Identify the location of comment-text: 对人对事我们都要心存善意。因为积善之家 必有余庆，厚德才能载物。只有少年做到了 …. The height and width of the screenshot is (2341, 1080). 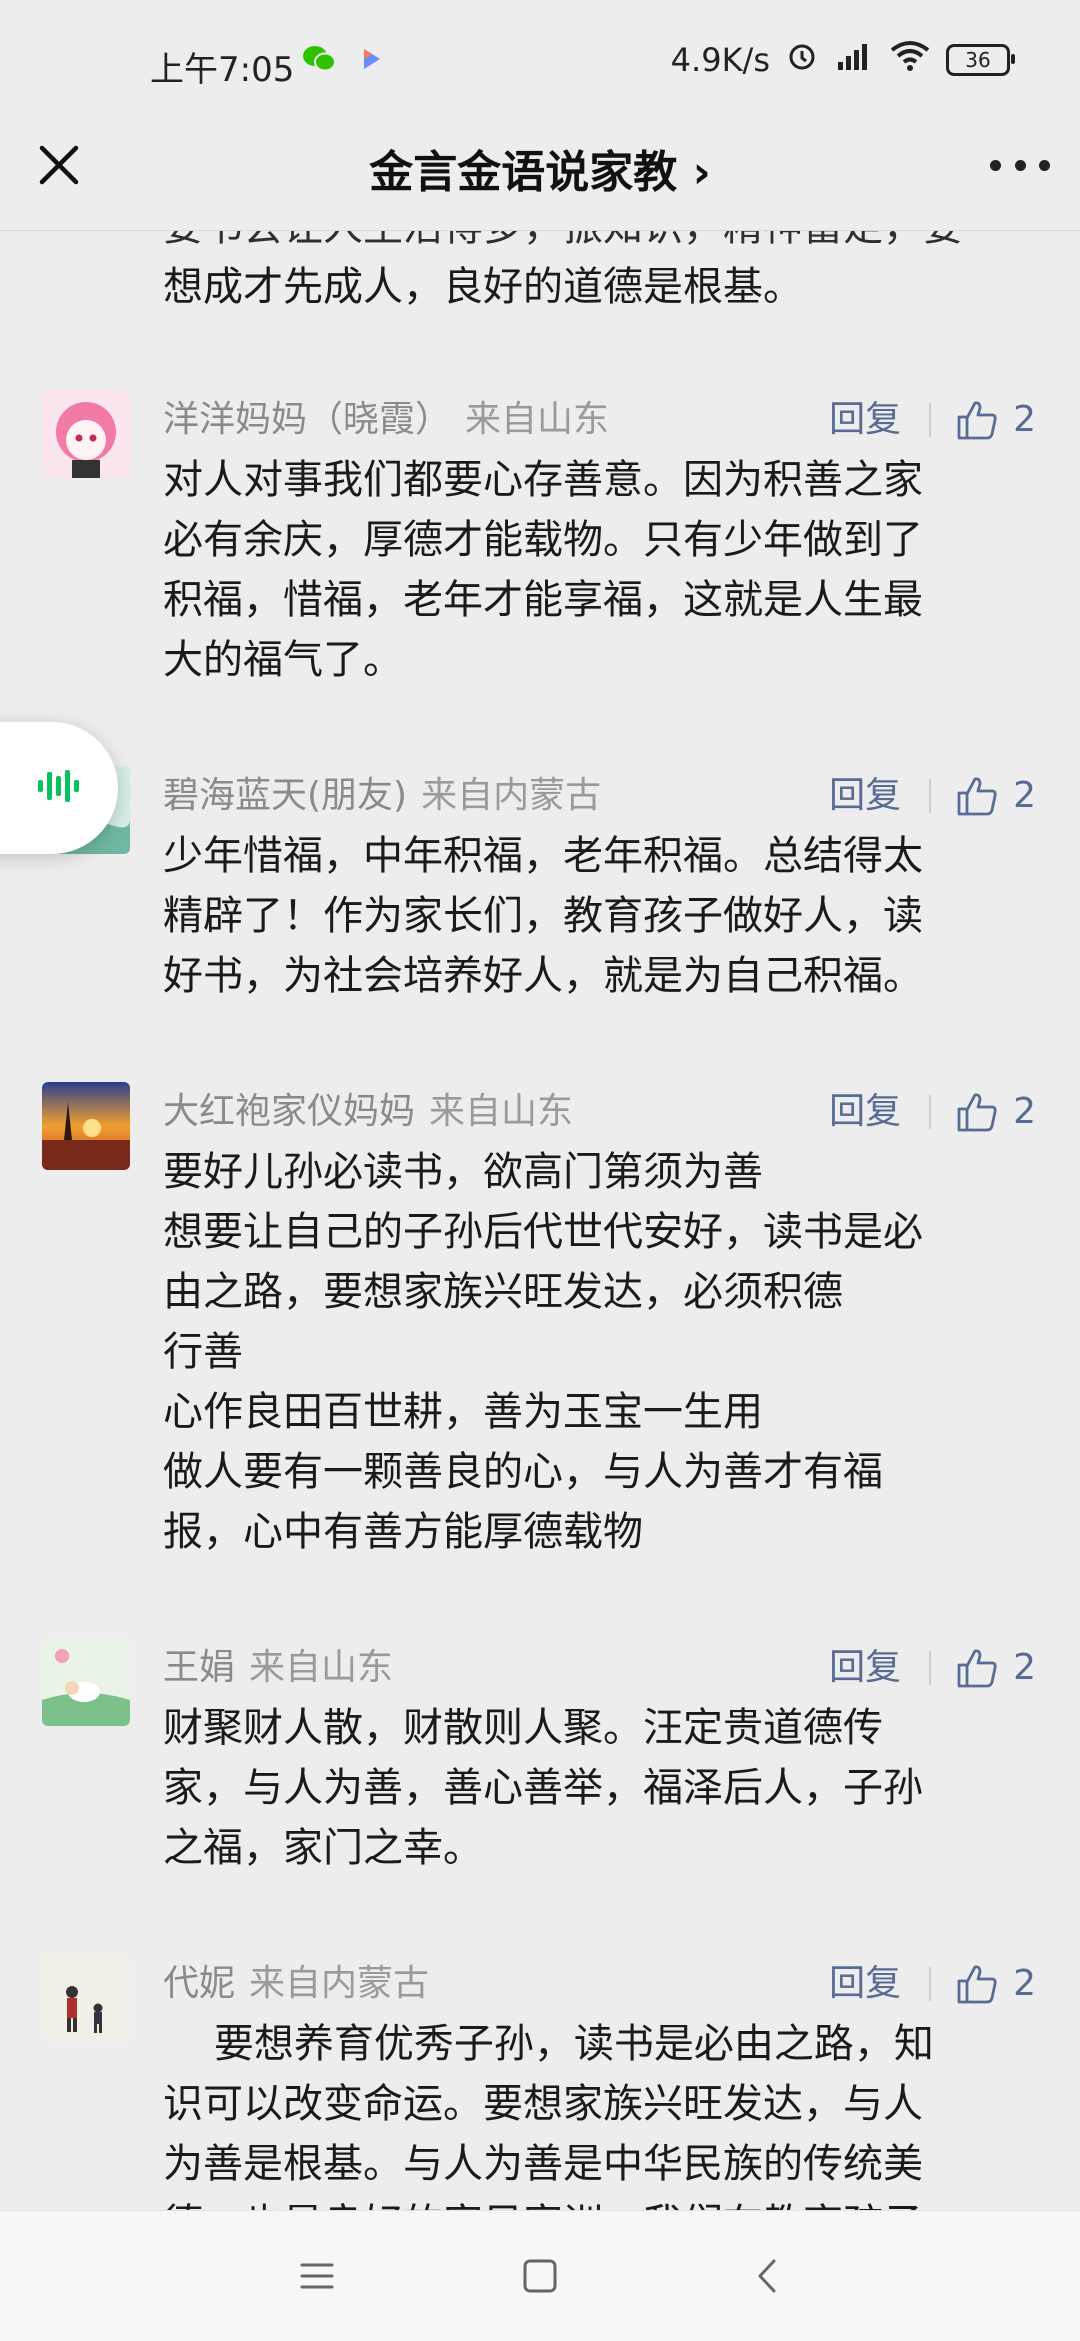
(543, 570).